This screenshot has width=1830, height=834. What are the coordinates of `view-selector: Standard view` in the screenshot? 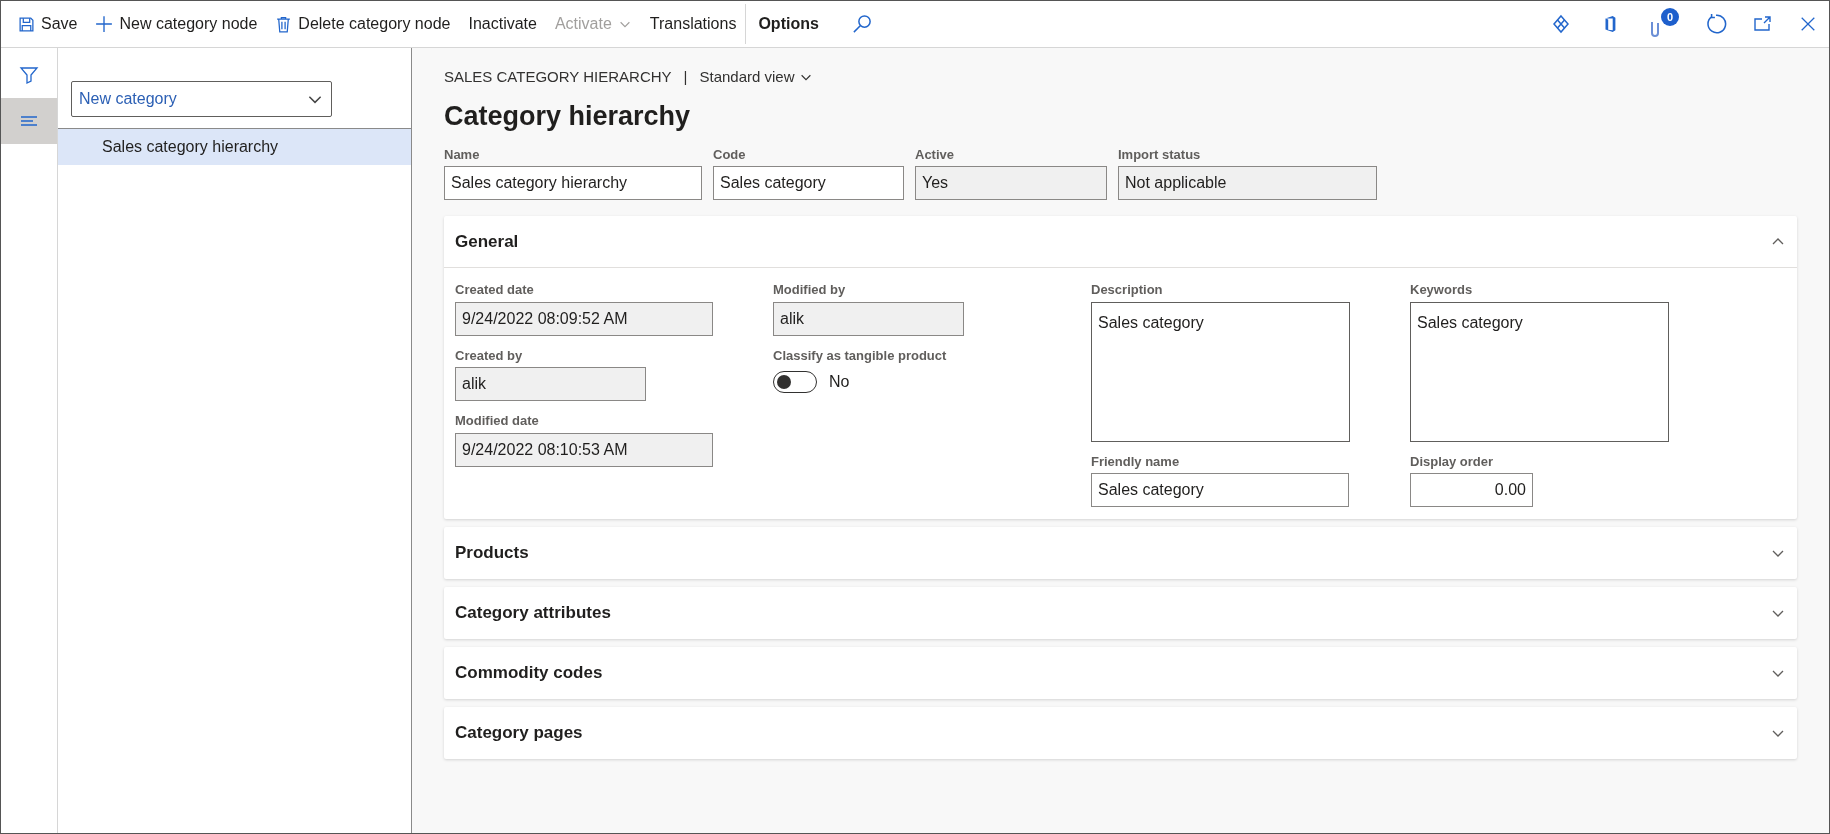 It's located at (756, 77).